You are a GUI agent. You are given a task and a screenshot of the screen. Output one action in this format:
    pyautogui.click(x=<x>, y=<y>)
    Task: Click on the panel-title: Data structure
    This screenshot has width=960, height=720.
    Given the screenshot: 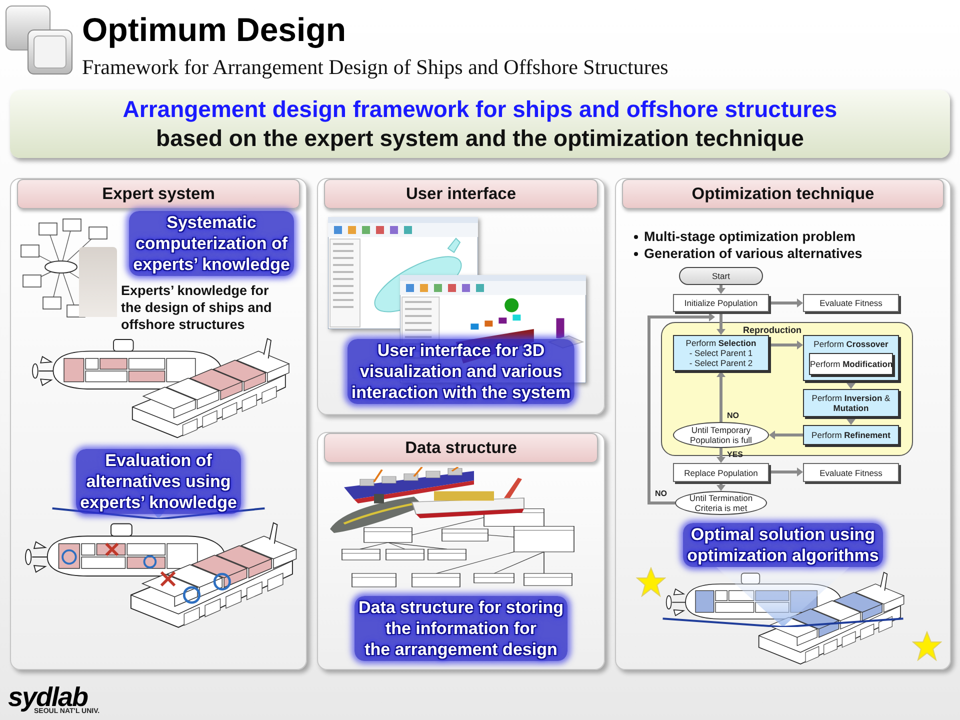 What is the action you would take?
    pyautogui.click(x=461, y=448)
    